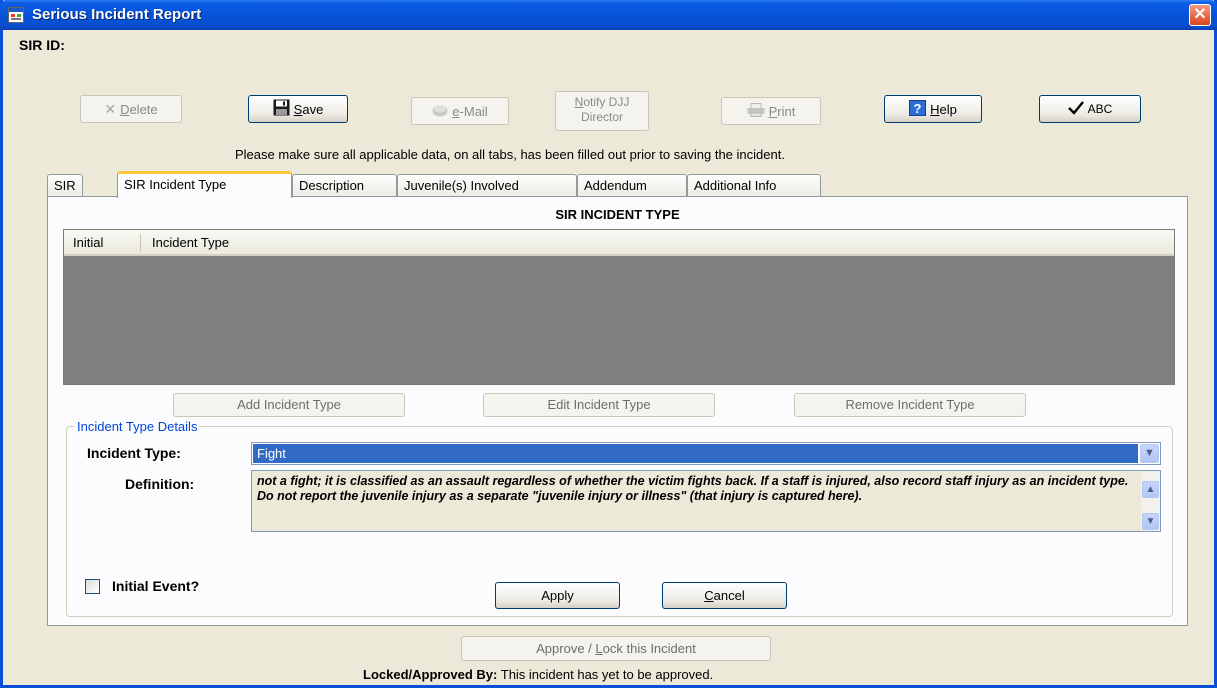 This screenshot has height=688, width=1217. Describe the element at coordinates (1150, 489) in the screenshot. I see `scroll-up-icon: ▲` at that location.